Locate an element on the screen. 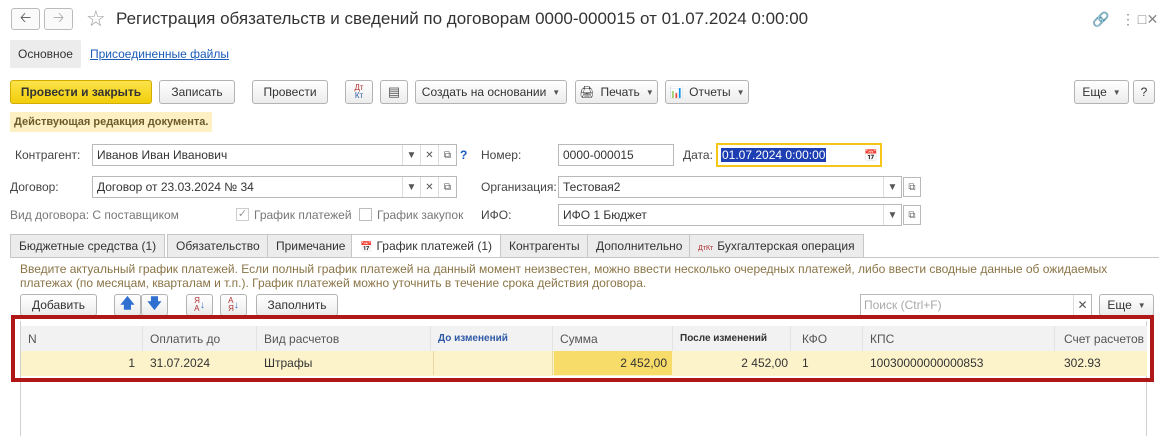 Image resolution: width=1159 pixels, height=436 pixels. column-header-kfo: КФО is located at coordinates (830, 339).